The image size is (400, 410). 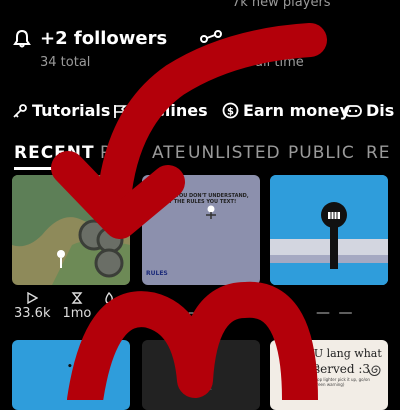 What do you see at coordinates (267, 62) in the screenshot?
I see `players-total: 1/1 all time` at bounding box center [267, 62].